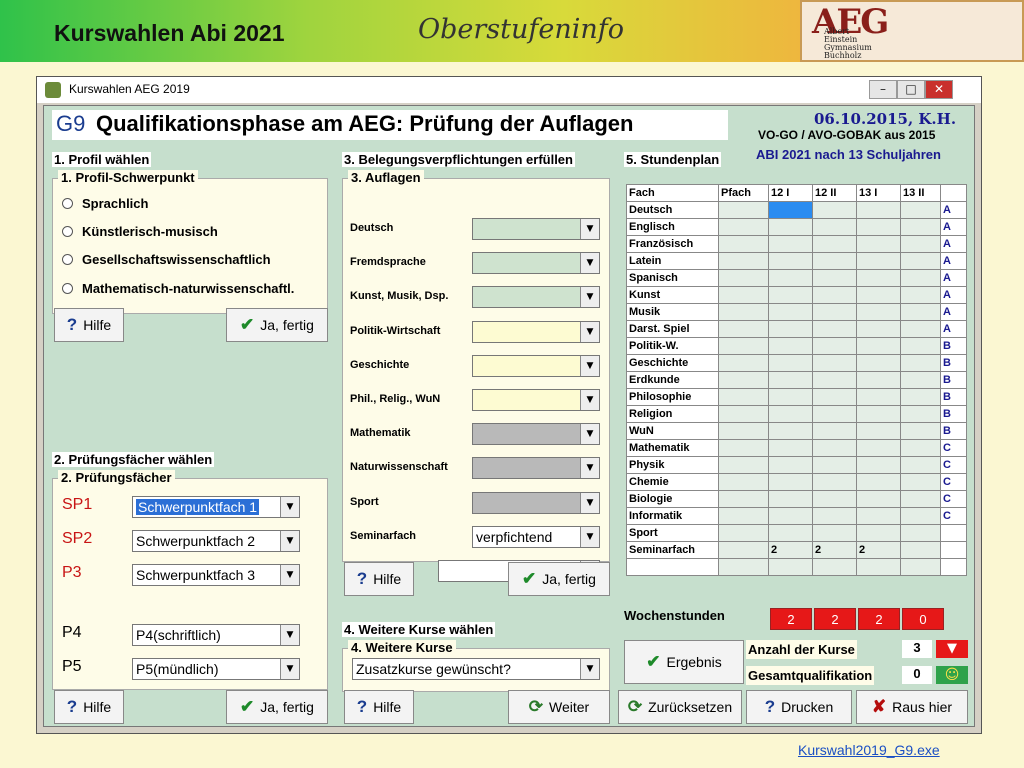  I want to click on ergebnis-button: ✔ Ergebnis, so click(684, 662).